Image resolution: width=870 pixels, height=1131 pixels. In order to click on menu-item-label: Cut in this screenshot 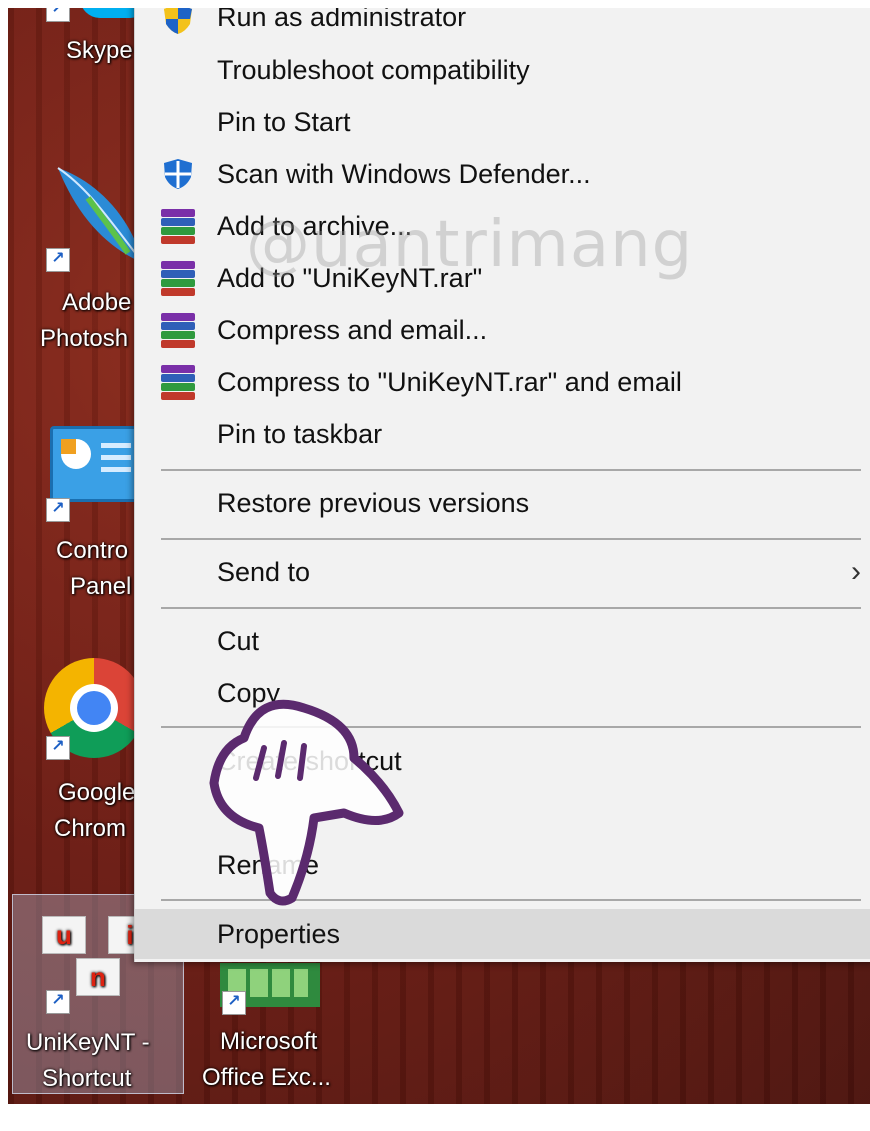, I will do `click(238, 641)`.